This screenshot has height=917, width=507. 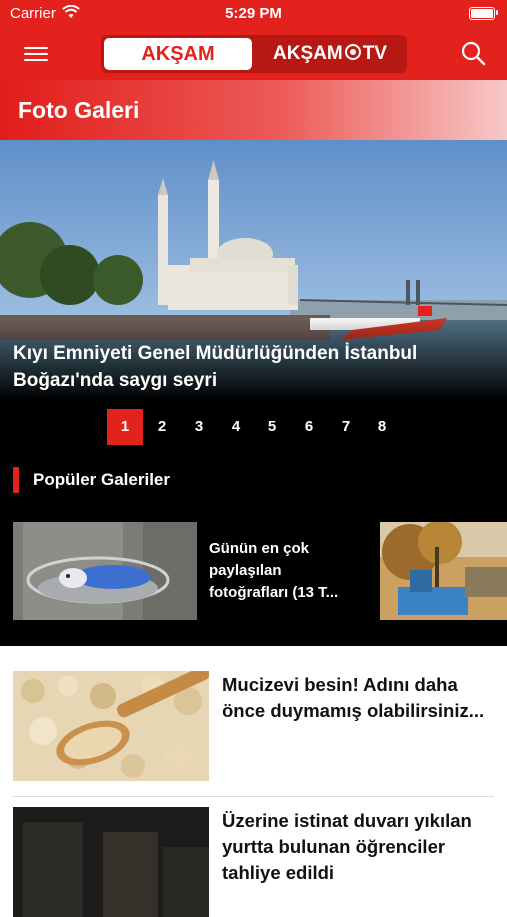 What do you see at coordinates (178, 54) in the screenshot?
I see `aksam-tab: AKŞAM` at bounding box center [178, 54].